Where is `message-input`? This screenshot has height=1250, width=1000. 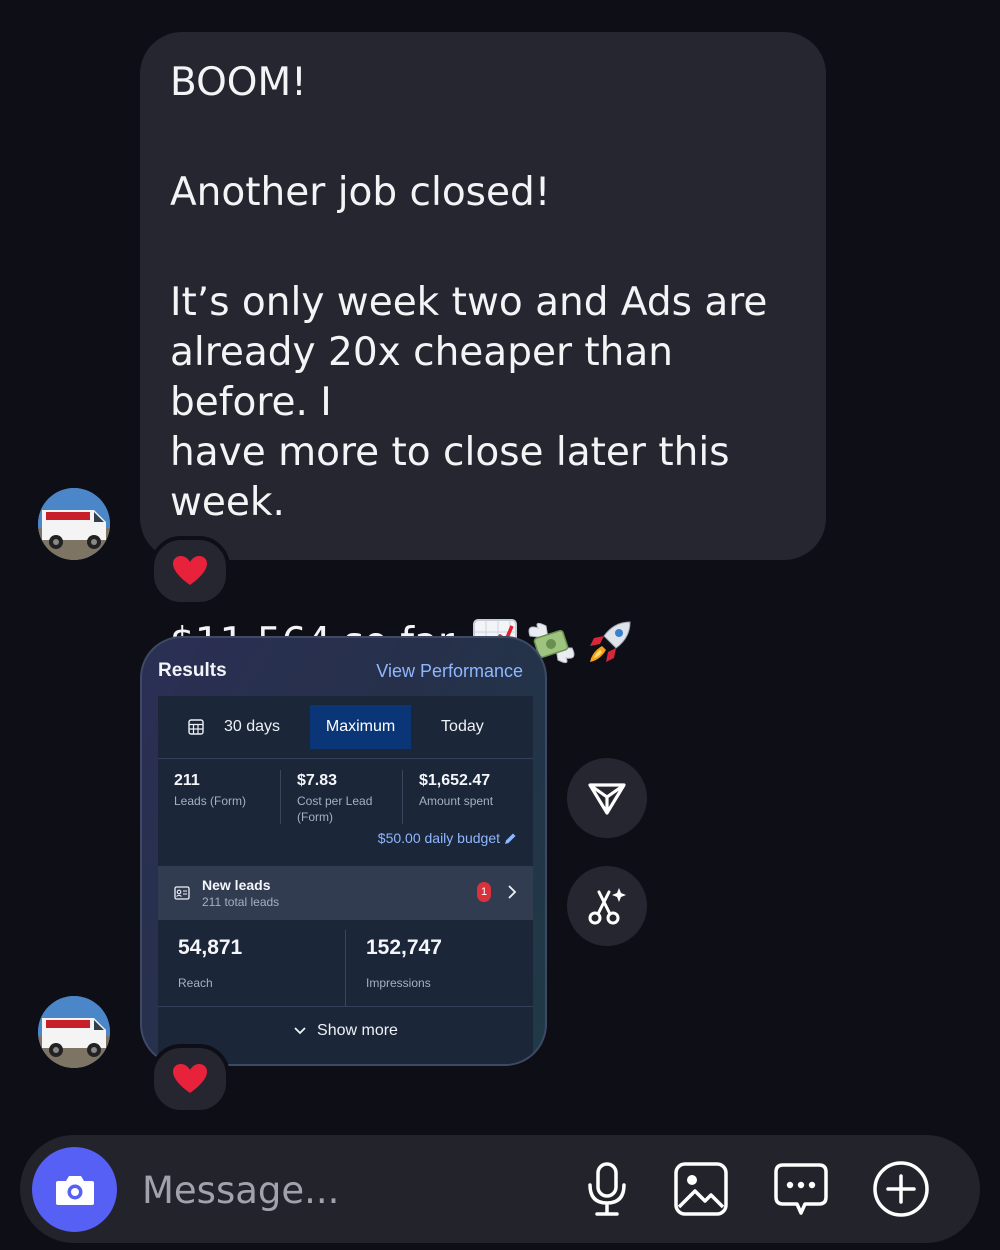 message-input is located at coordinates (352, 1190).